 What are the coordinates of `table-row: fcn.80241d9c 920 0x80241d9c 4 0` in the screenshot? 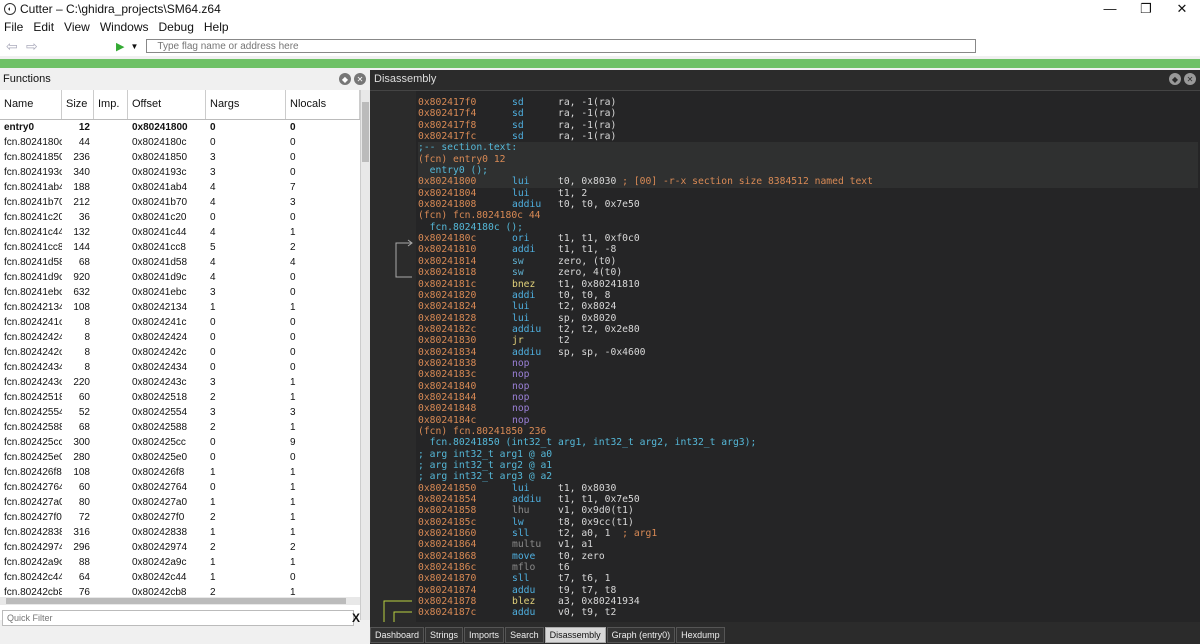 It's located at (185, 277).